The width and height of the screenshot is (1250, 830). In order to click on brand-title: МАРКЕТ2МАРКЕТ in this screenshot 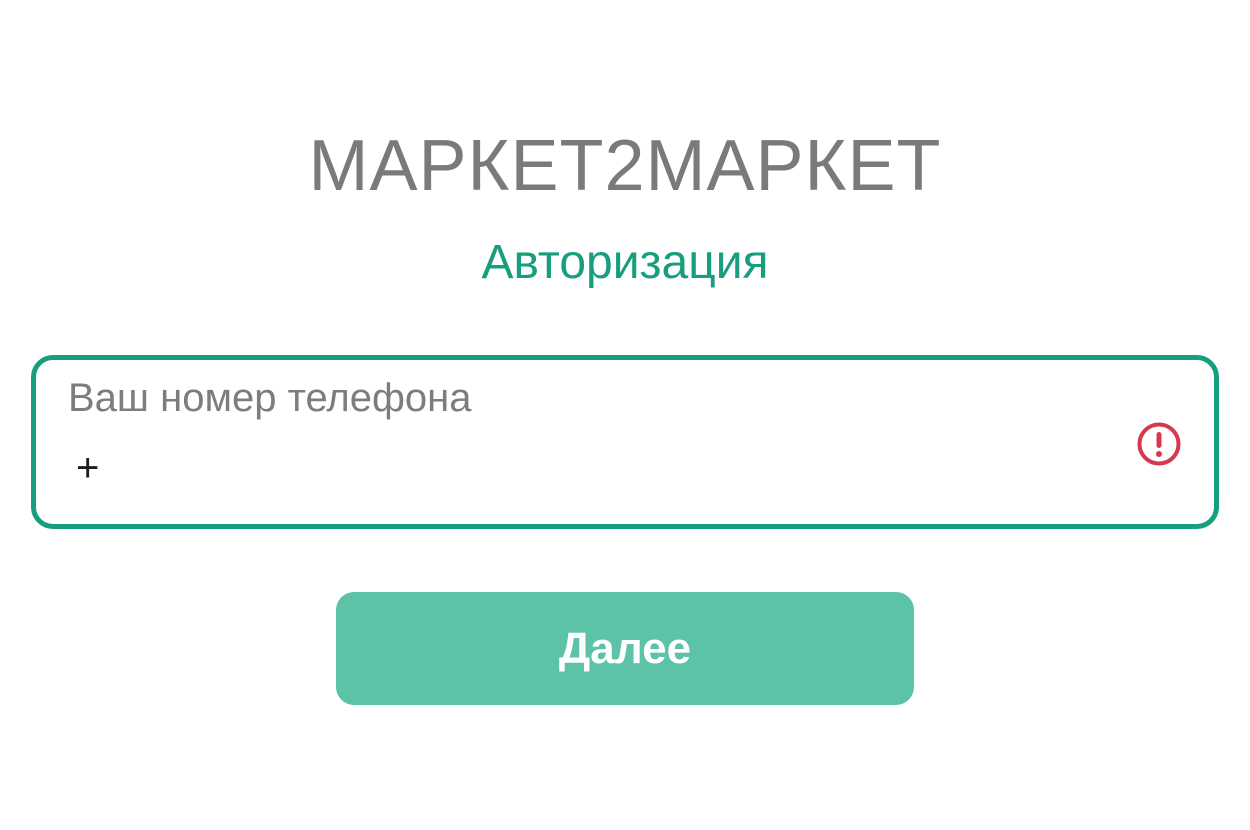, I will do `click(625, 166)`.